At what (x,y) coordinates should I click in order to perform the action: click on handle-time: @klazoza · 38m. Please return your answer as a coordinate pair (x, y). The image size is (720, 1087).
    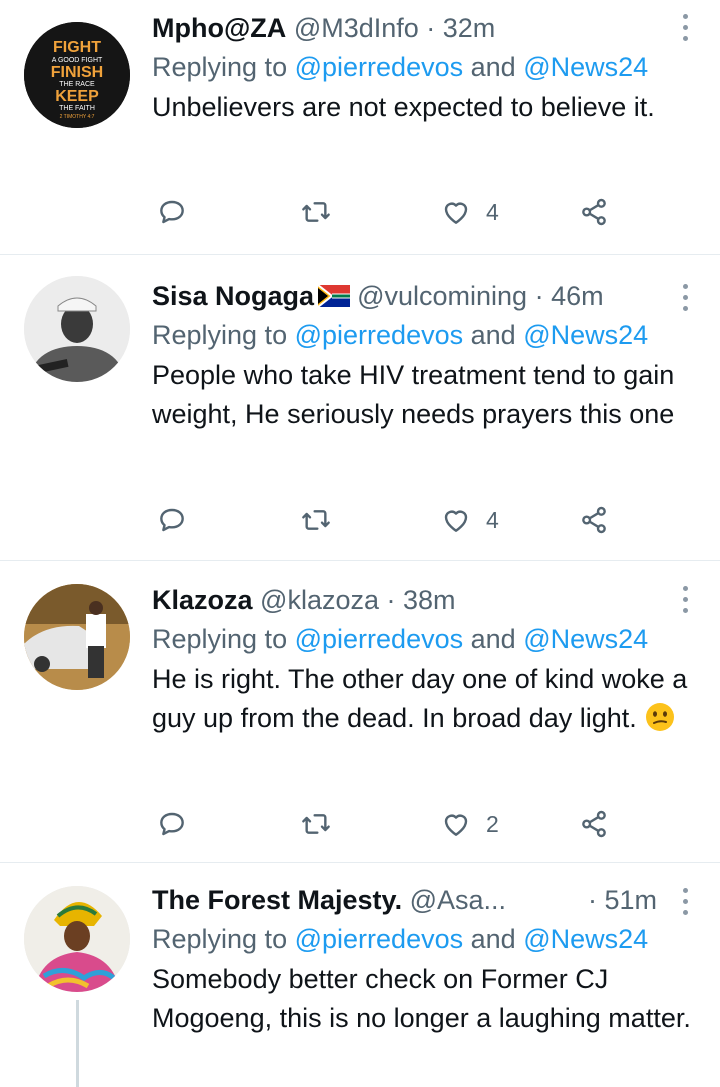
    Looking at the image, I should click on (357, 600).